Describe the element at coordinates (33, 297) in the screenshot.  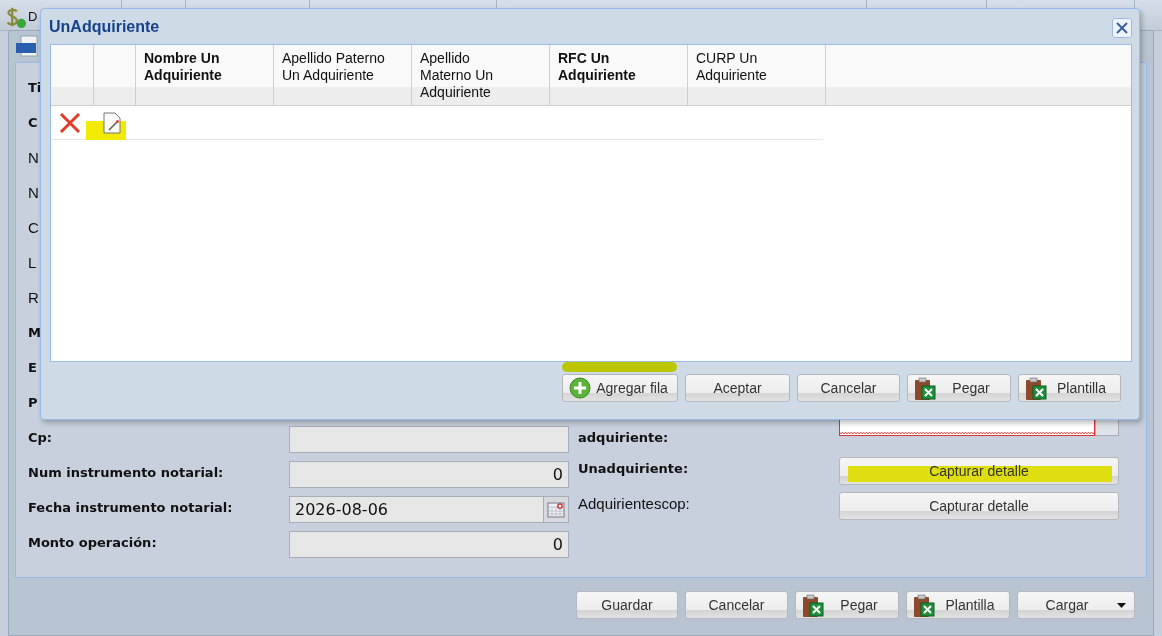
I see `field-label: R` at that location.